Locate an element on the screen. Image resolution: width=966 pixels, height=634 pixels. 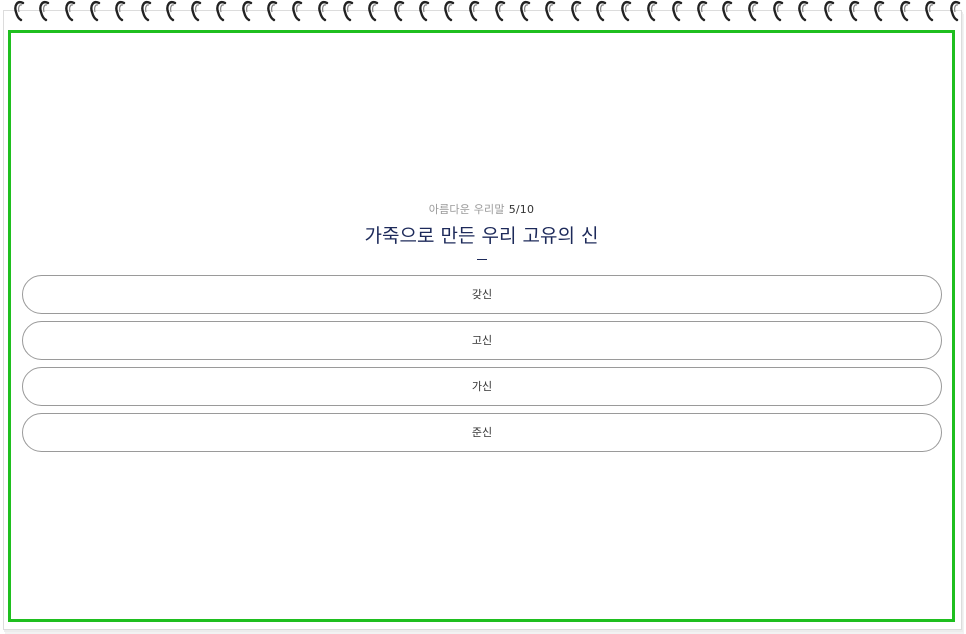
spiral-binding is located at coordinates (483, 11).